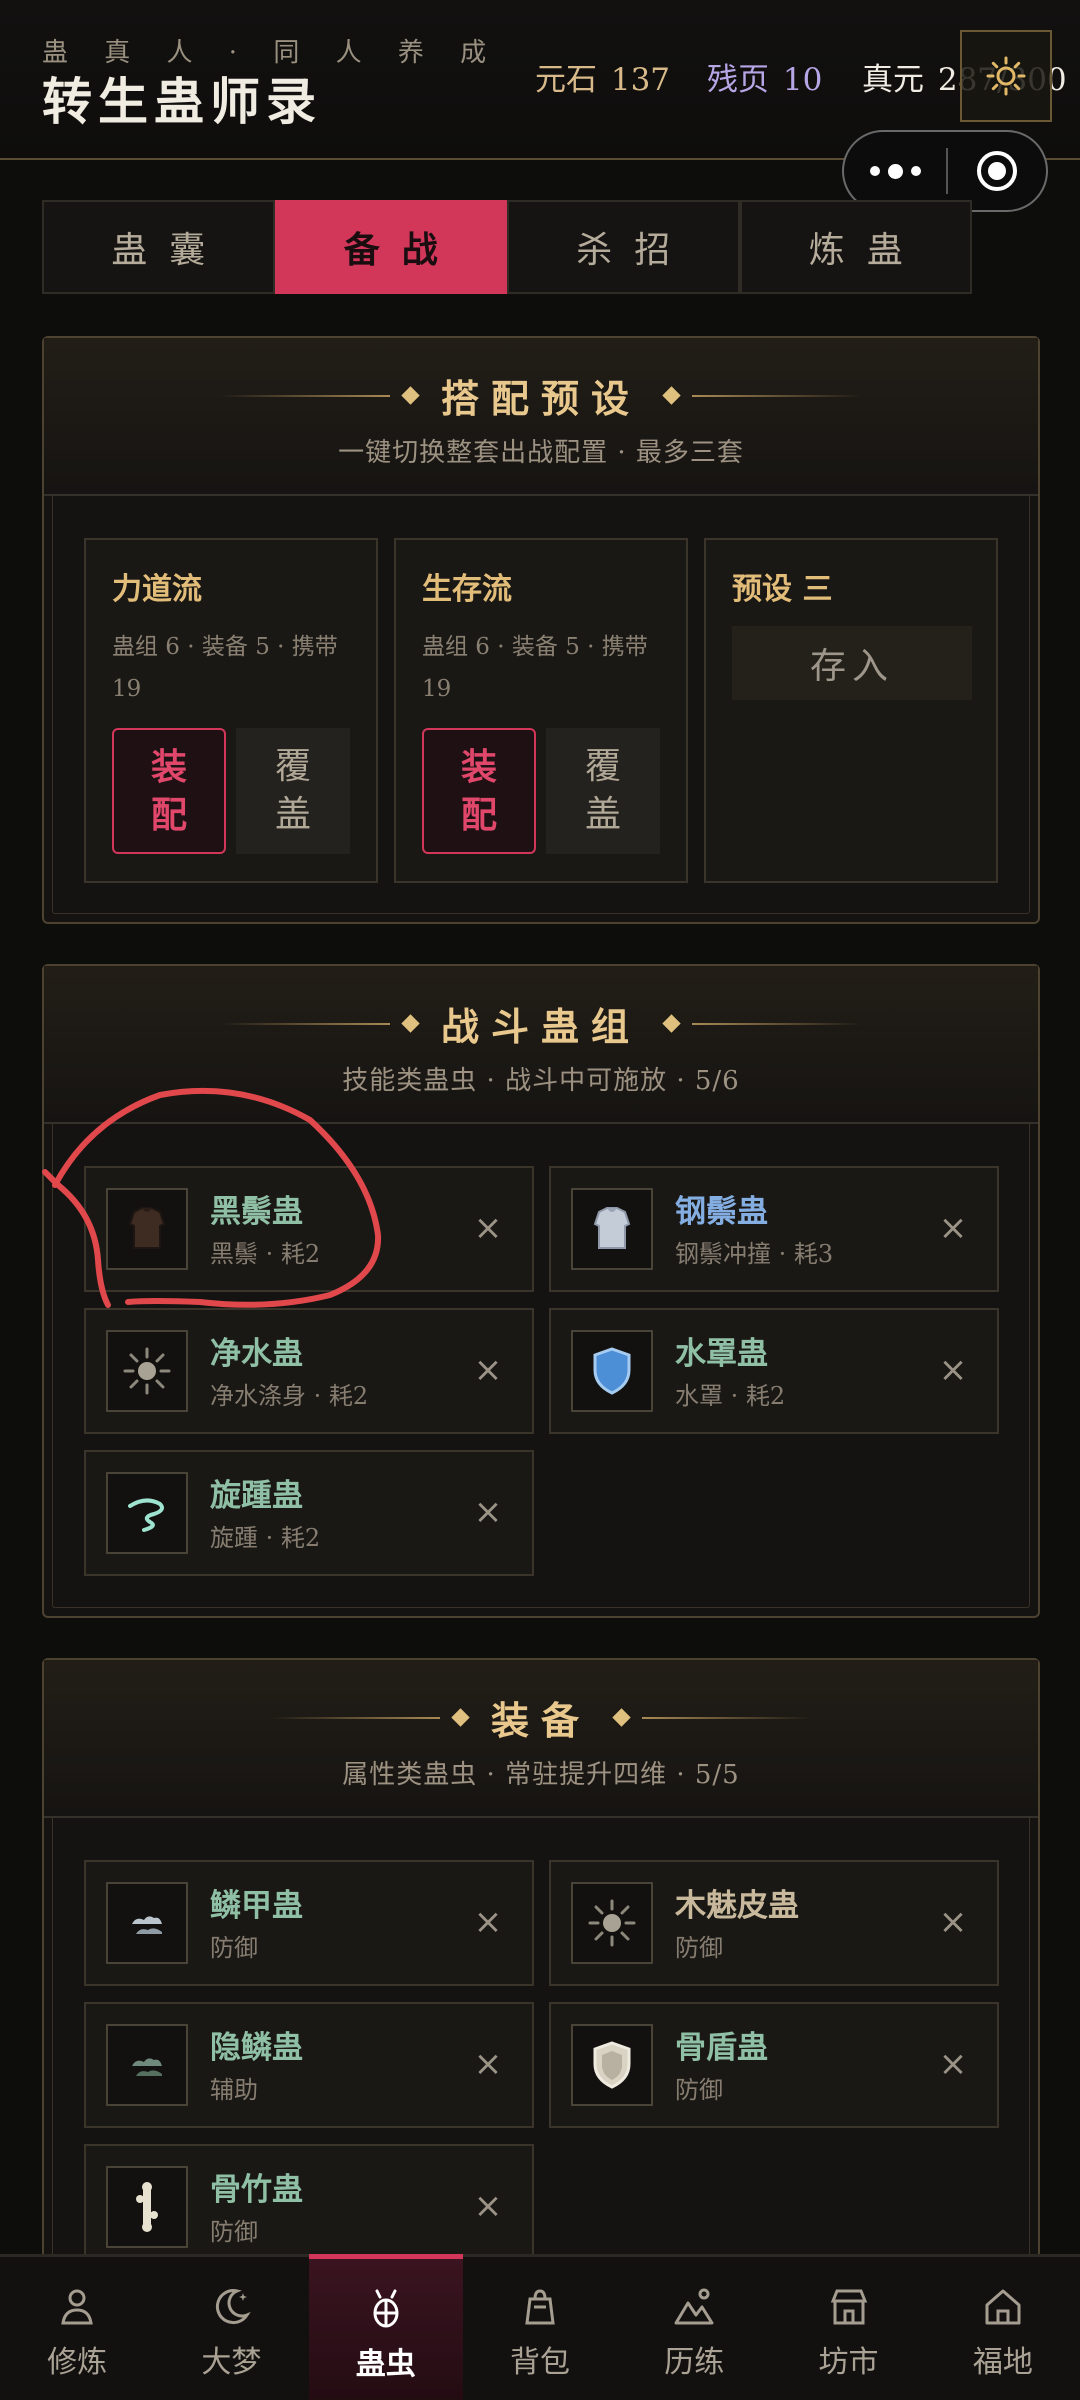  What do you see at coordinates (309, 2065) in the screenshot?
I see `gu-card: 隐鳞蛊 辅助 ×` at bounding box center [309, 2065].